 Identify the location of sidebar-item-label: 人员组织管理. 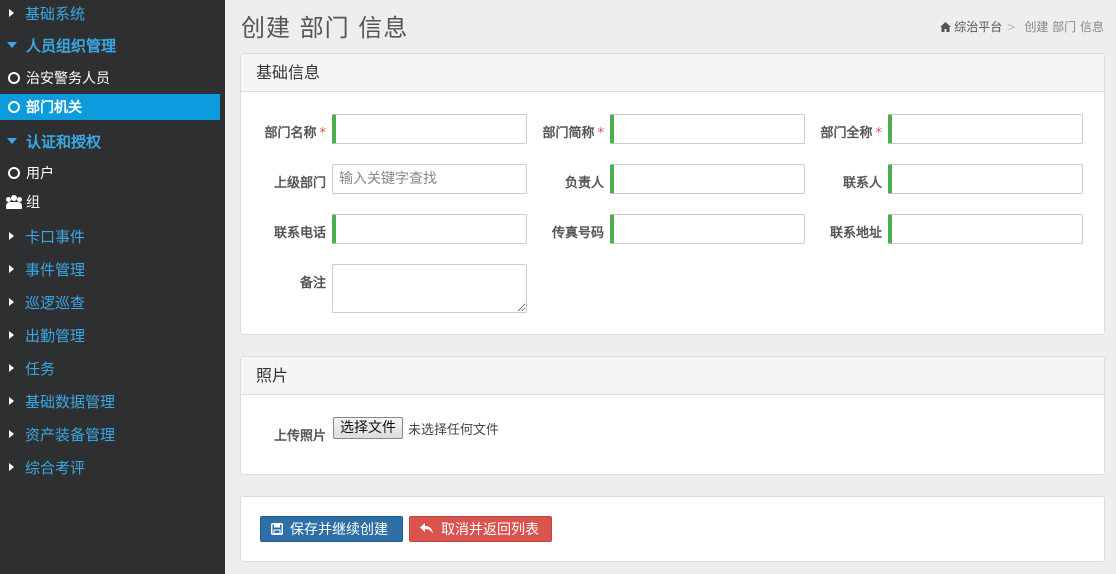
(71, 45).